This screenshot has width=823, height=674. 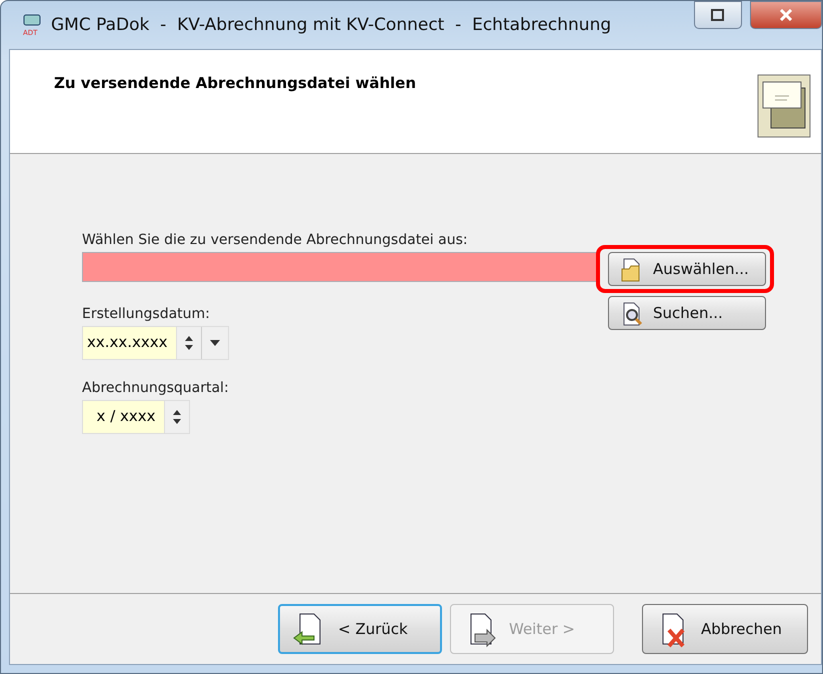 What do you see at coordinates (340, 267) in the screenshot?
I see `file-path-field` at bounding box center [340, 267].